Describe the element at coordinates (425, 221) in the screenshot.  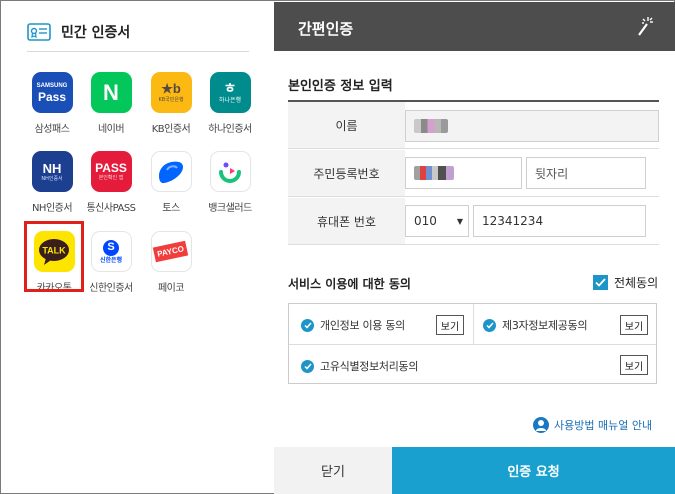
I see `carrier-value: 010` at that location.